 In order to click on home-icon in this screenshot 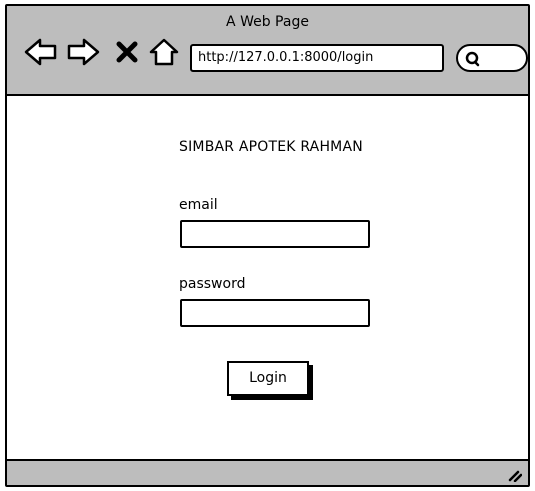, I will do `click(164, 52)`.